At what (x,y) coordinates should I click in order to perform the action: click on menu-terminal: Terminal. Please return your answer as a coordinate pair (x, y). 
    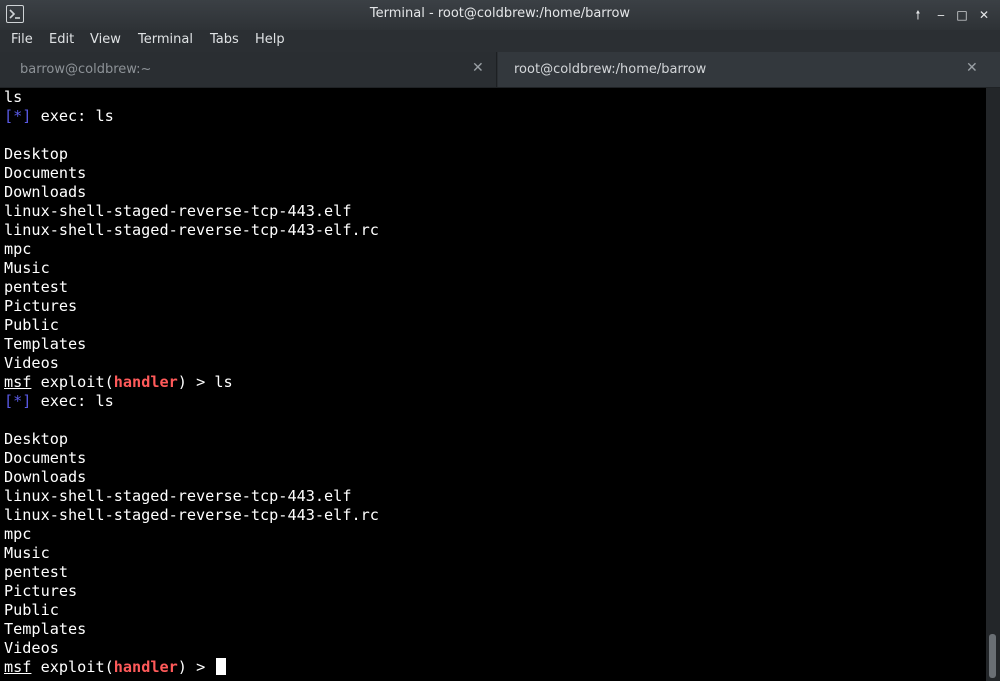
    Looking at the image, I should click on (165, 39).